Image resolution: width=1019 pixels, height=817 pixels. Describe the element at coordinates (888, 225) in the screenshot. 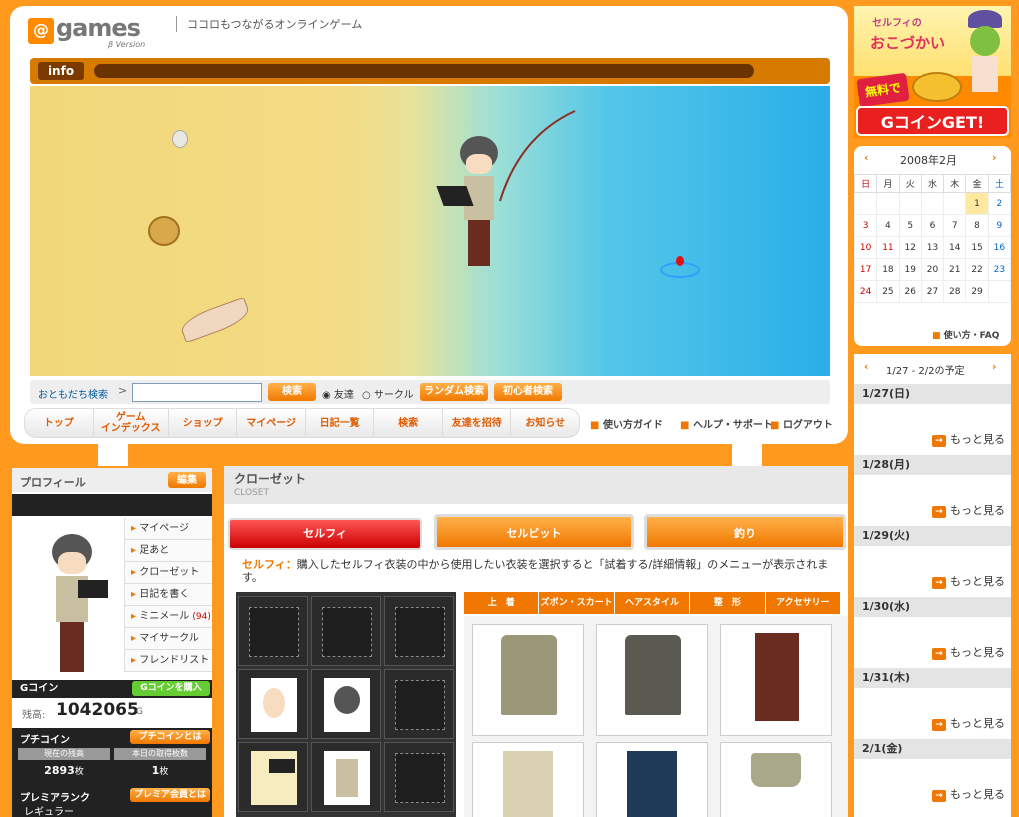

I see `calendar-day: 4` at that location.